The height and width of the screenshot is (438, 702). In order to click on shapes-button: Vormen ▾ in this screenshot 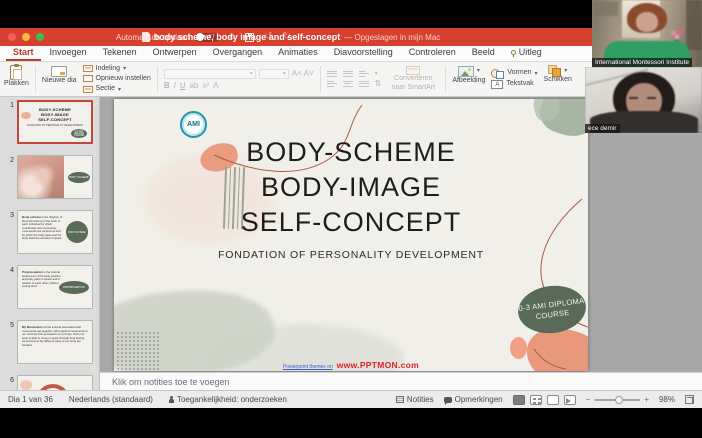, I will do `click(514, 74)`.